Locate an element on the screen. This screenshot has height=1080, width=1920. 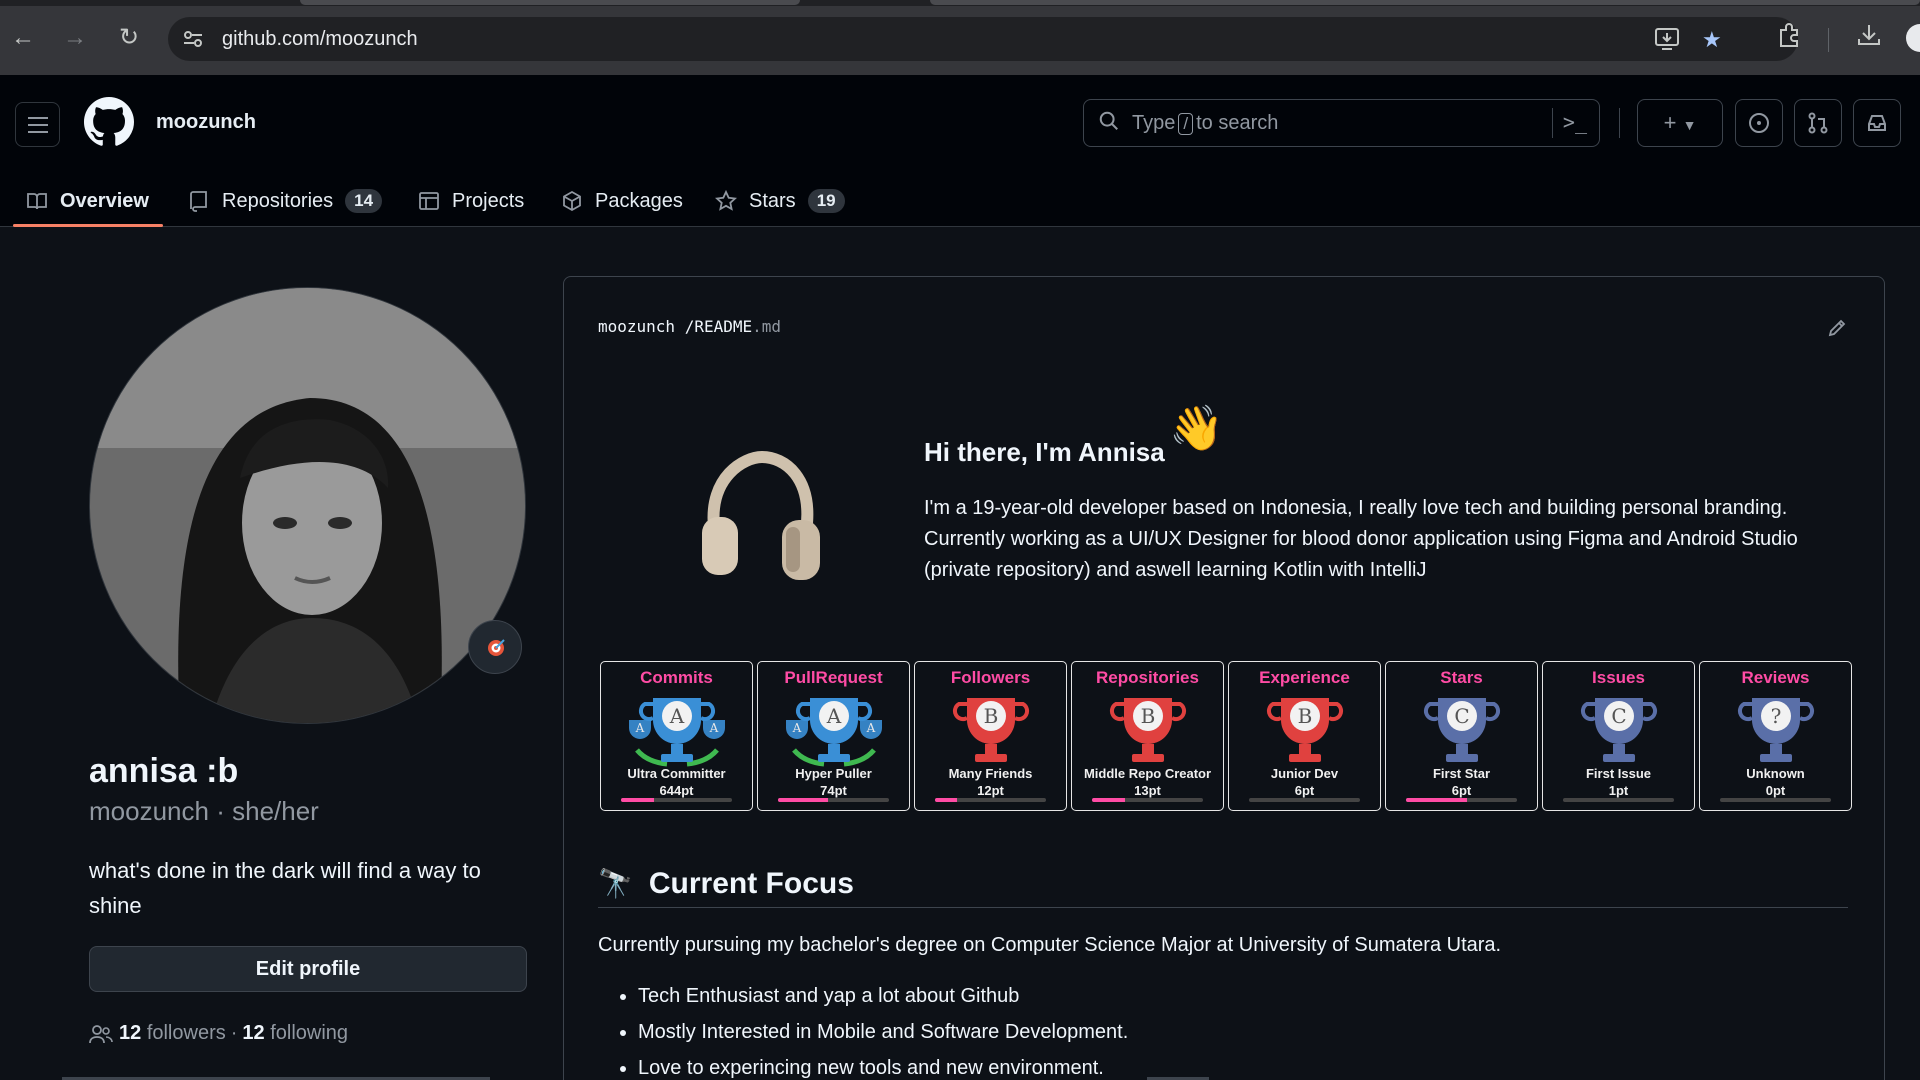
search-shortcut-key: / is located at coordinates (1186, 124).